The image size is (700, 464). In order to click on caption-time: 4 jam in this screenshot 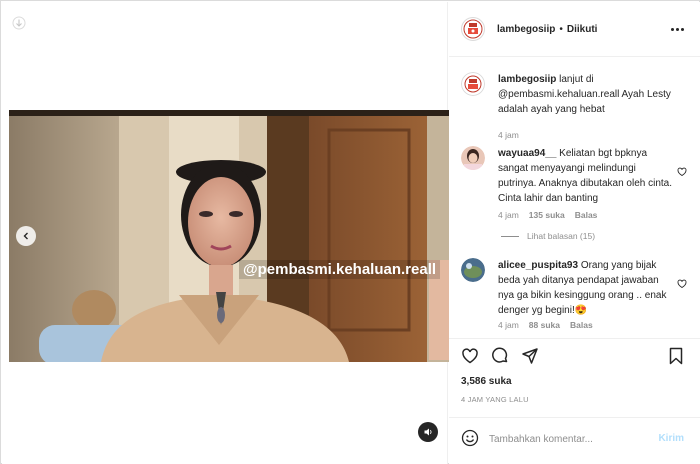, I will do `click(508, 135)`.